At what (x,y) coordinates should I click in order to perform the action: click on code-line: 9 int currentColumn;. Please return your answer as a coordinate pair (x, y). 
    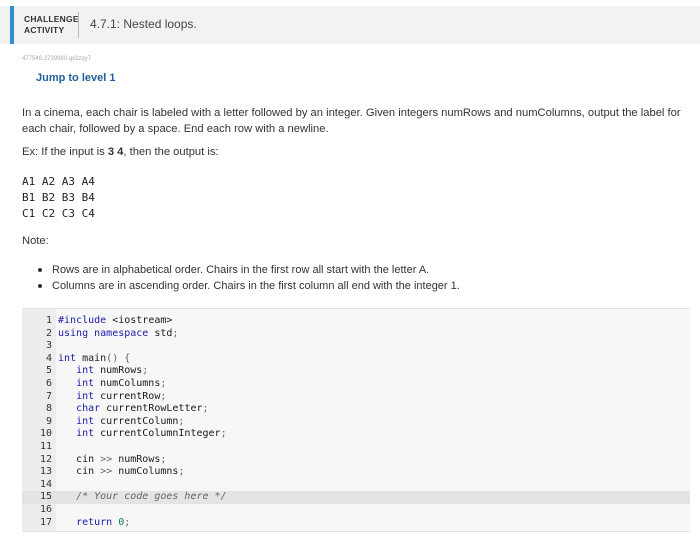
    Looking at the image, I should click on (356, 422).